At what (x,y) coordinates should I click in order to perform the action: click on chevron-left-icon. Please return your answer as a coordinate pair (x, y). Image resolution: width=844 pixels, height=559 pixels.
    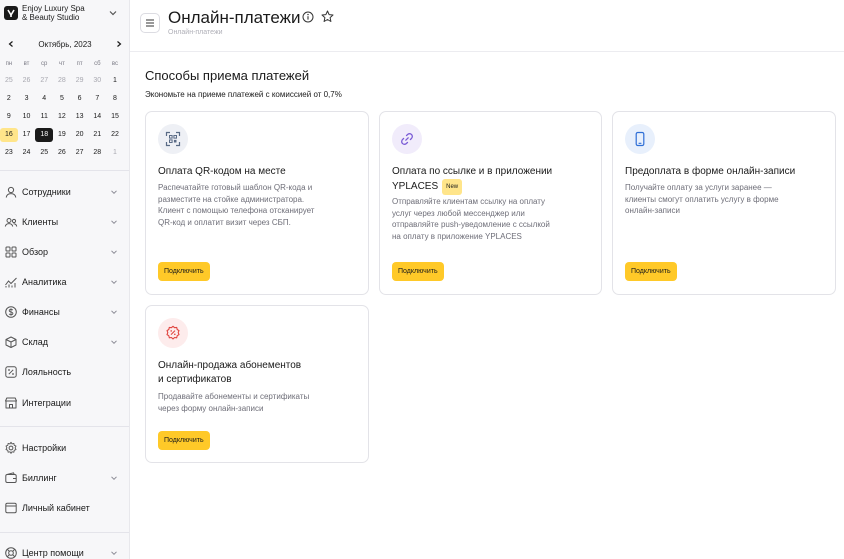
    Looking at the image, I should click on (10, 44).